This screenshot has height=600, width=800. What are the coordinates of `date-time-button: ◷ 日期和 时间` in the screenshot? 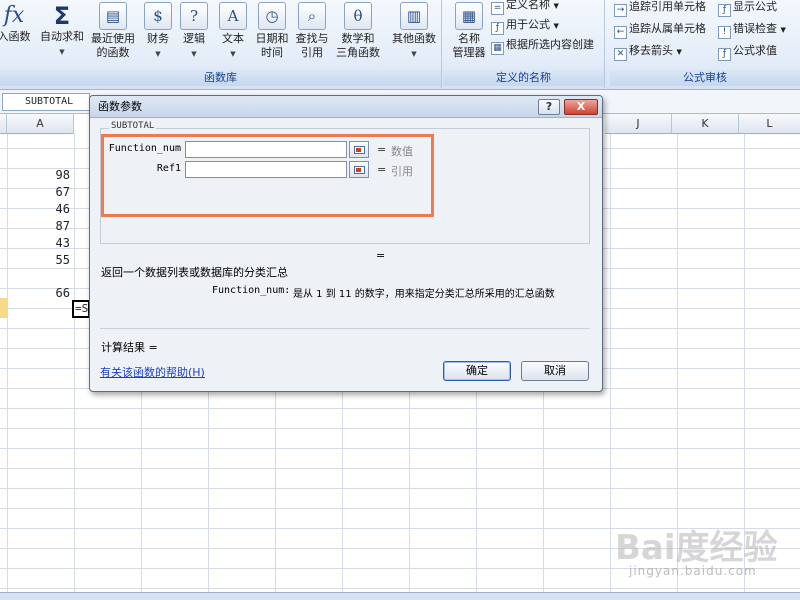 It's located at (272, 31).